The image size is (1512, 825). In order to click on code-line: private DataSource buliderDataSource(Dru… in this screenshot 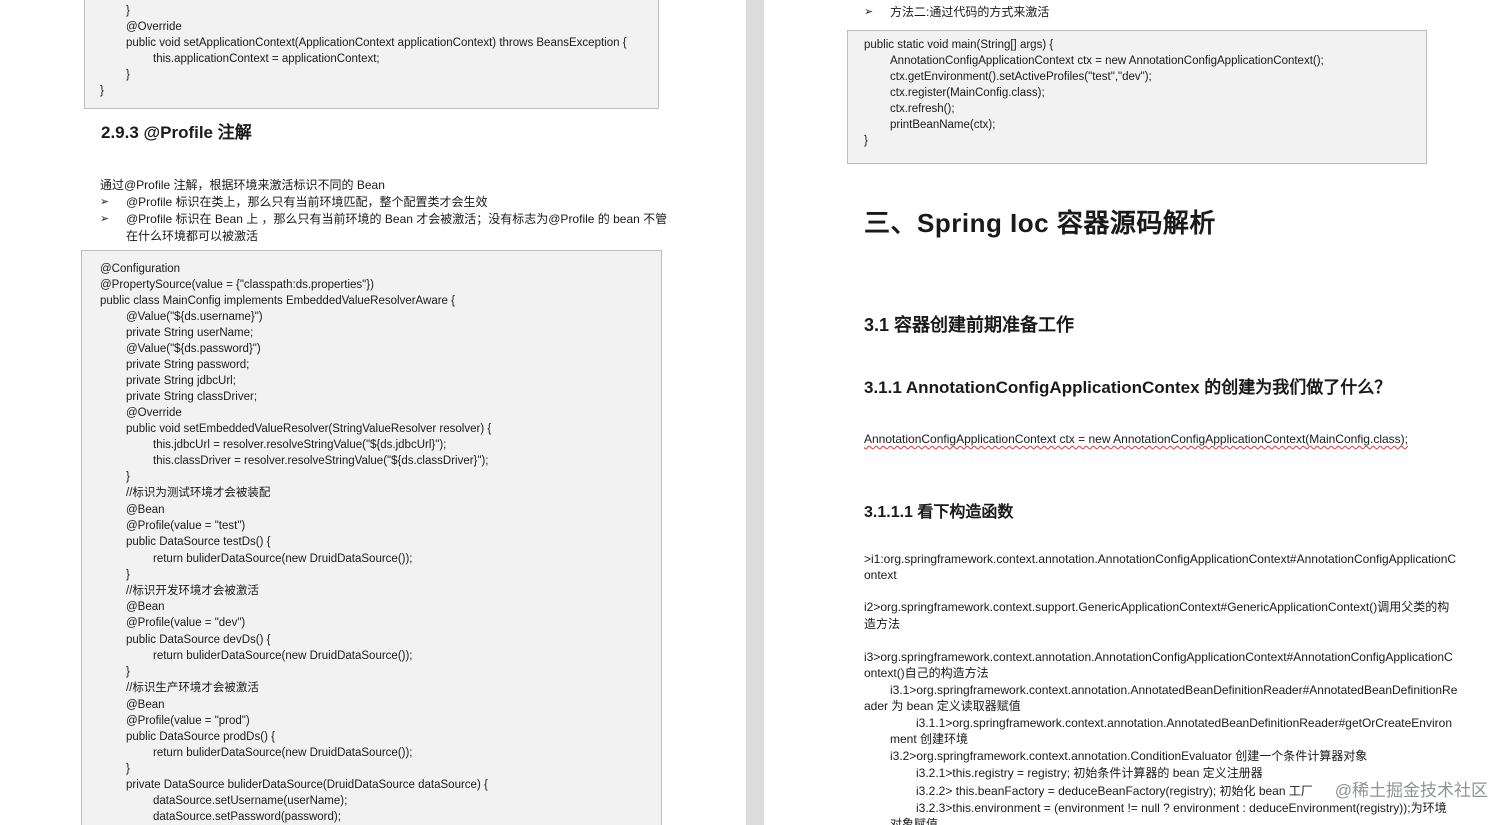, I will do `click(307, 785)`.